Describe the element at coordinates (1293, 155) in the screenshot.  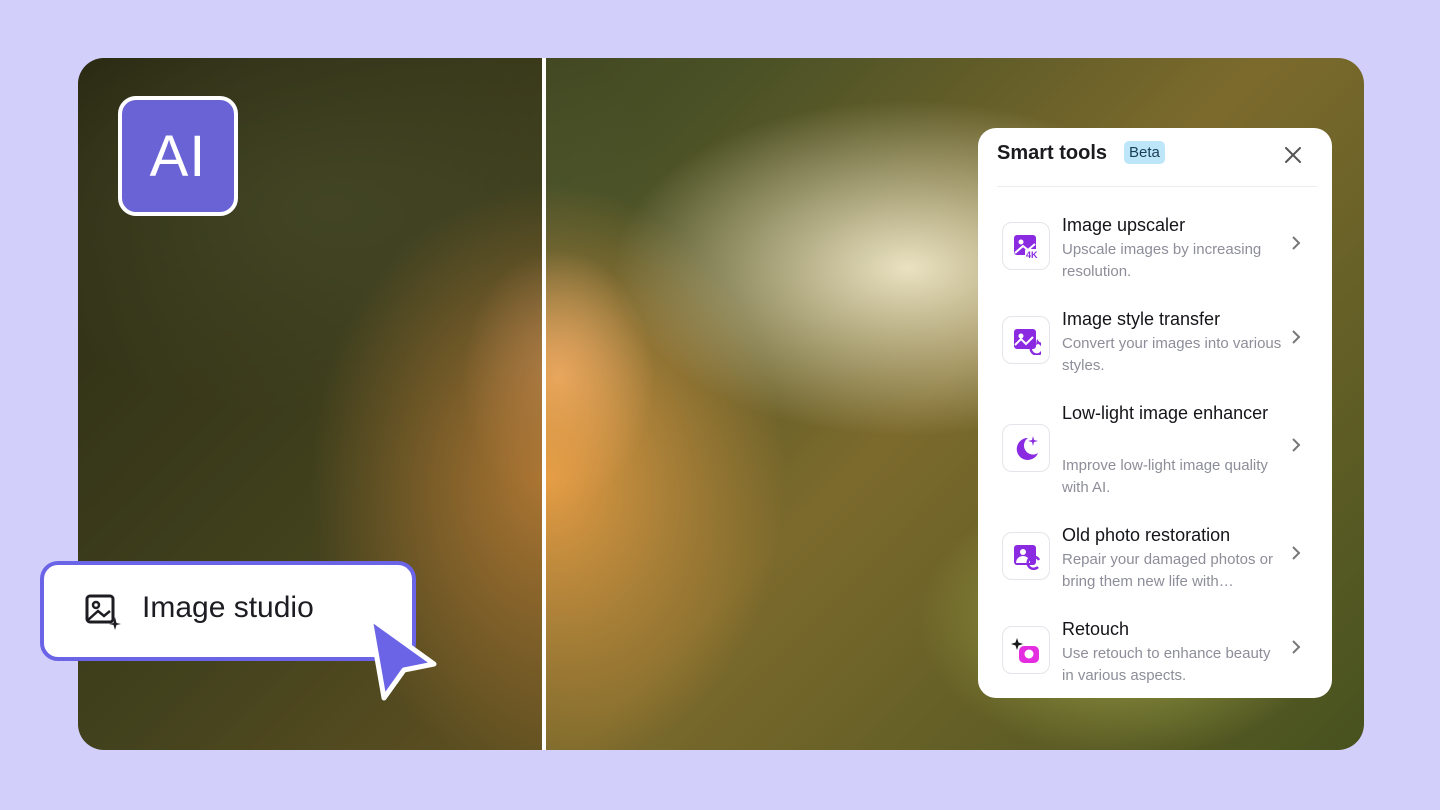
I see `close-icon` at that location.